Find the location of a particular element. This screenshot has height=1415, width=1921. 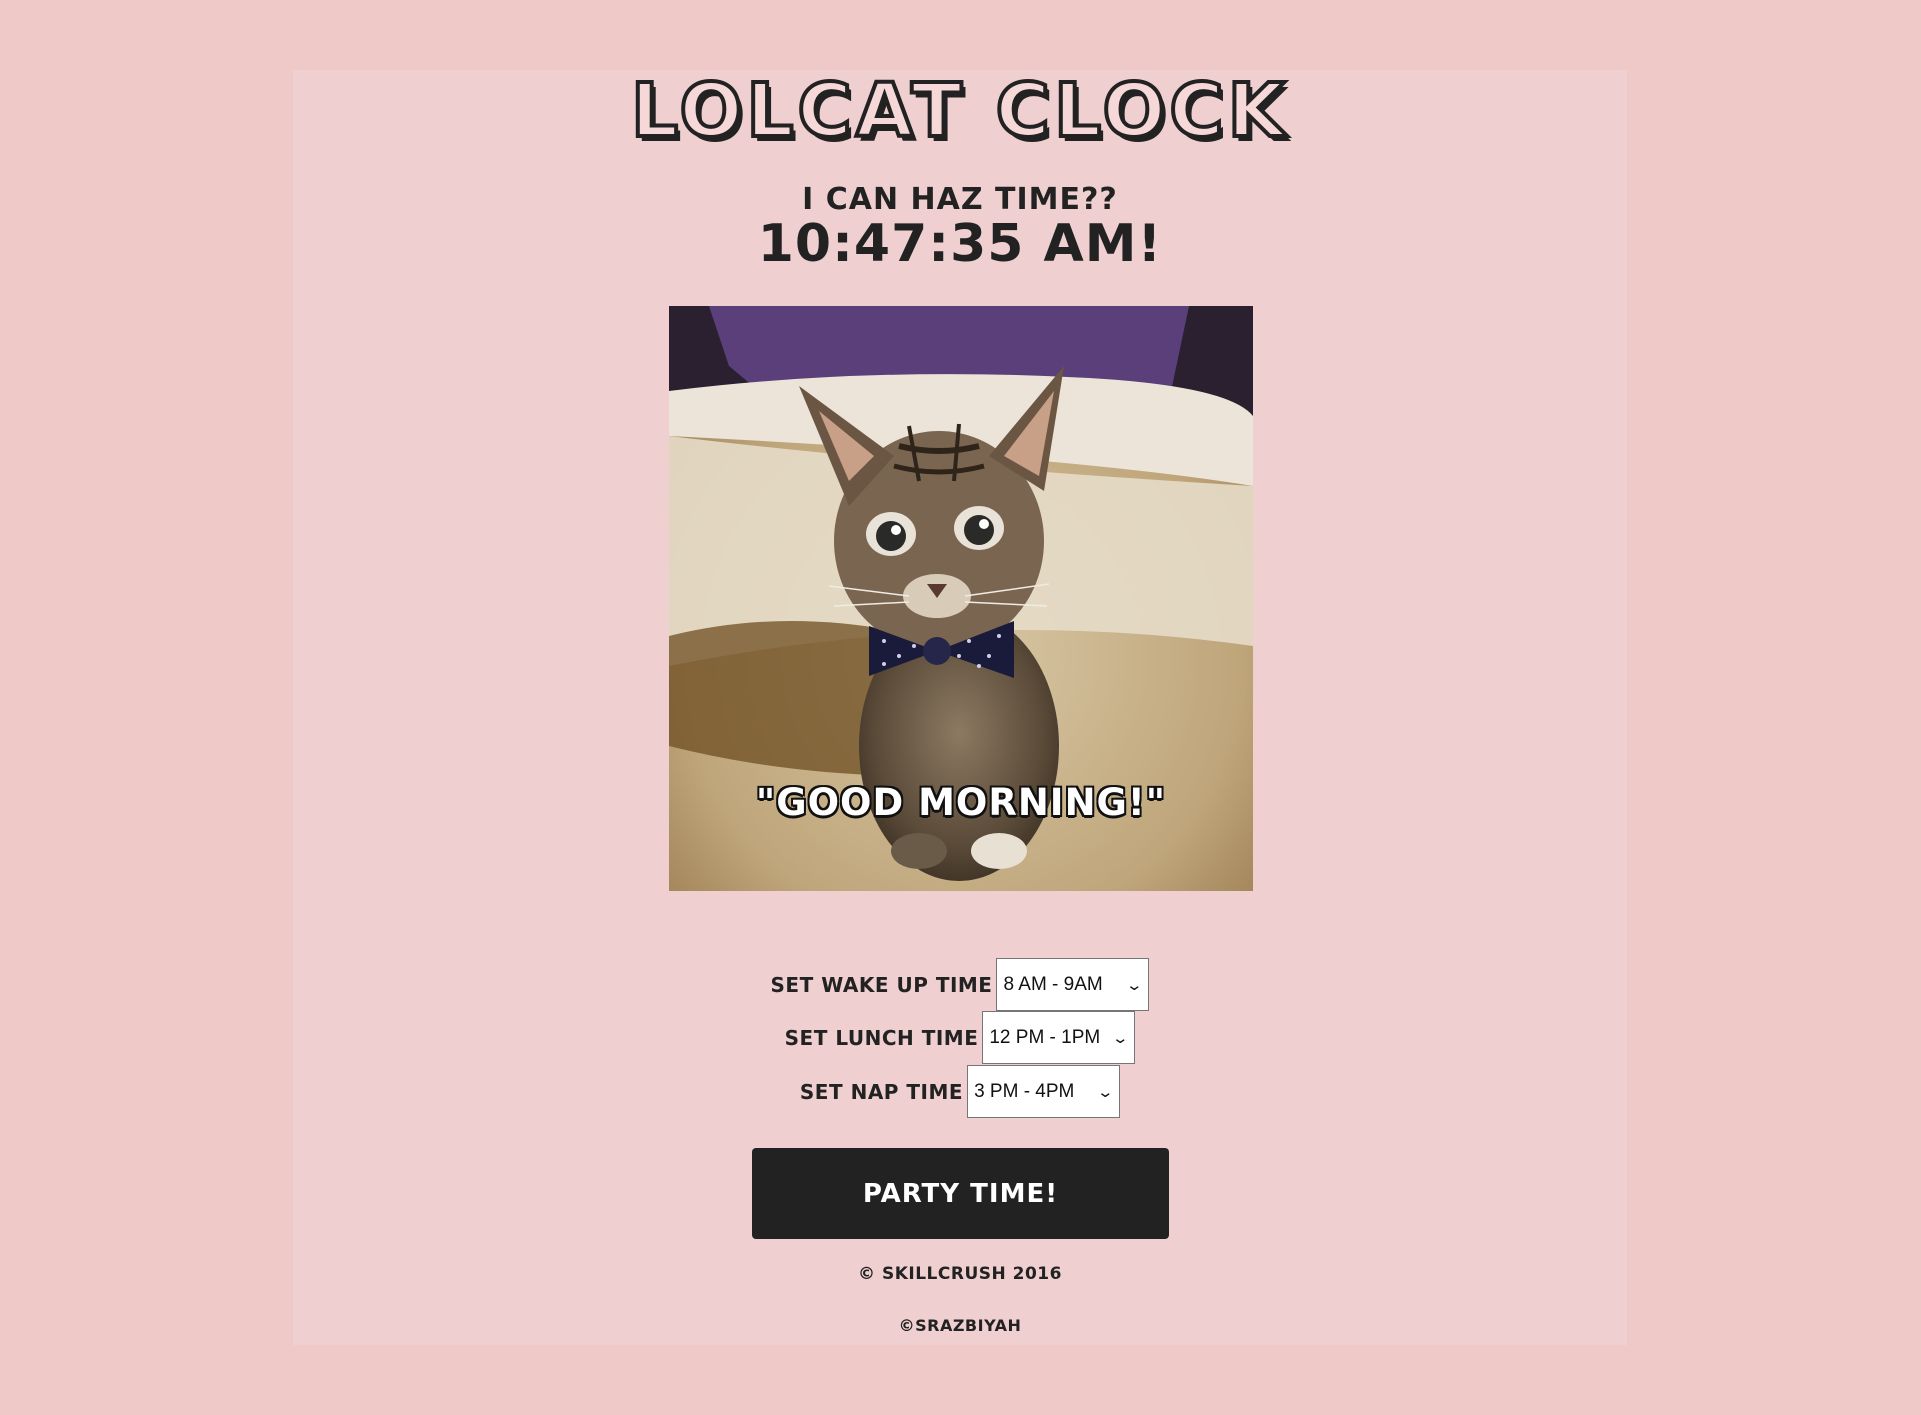

nap-row: SET NAP TIME 3 PM - 4PM ⌄ is located at coordinates (960, 1091).